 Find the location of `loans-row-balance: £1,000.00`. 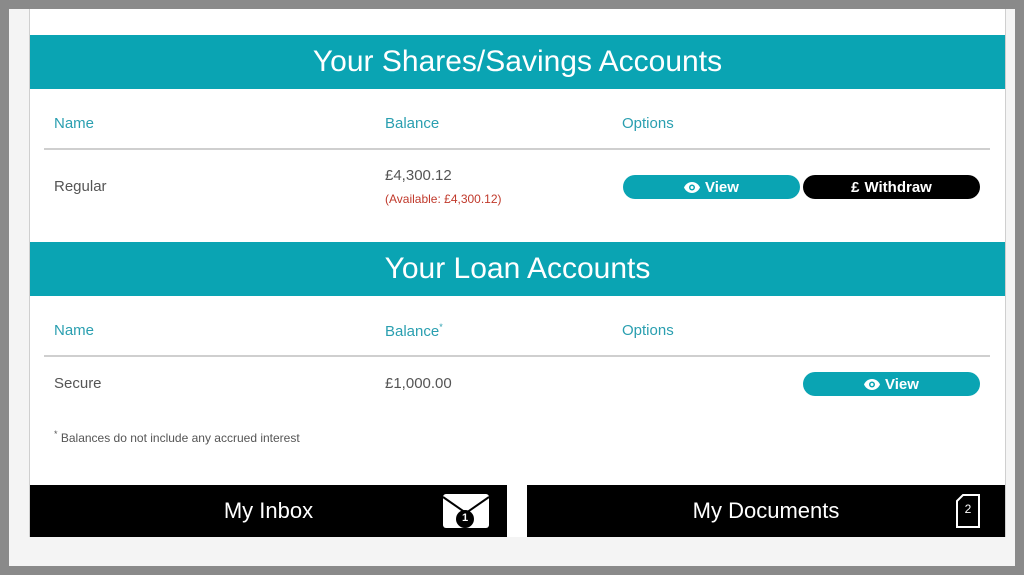

loans-row-balance: £1,000.00 is located at coordinates (418, 383).